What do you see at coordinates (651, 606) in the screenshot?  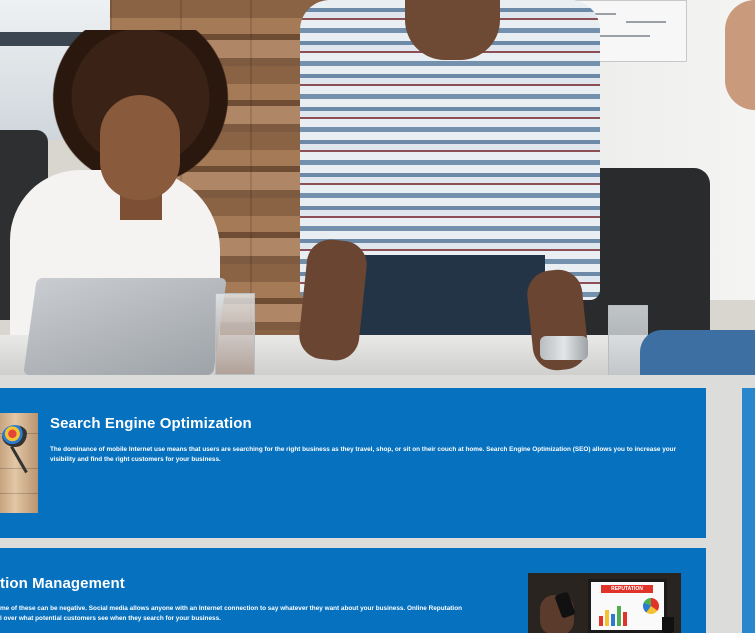 I see `pie-chart-icon` at bounding box center [651, 606].